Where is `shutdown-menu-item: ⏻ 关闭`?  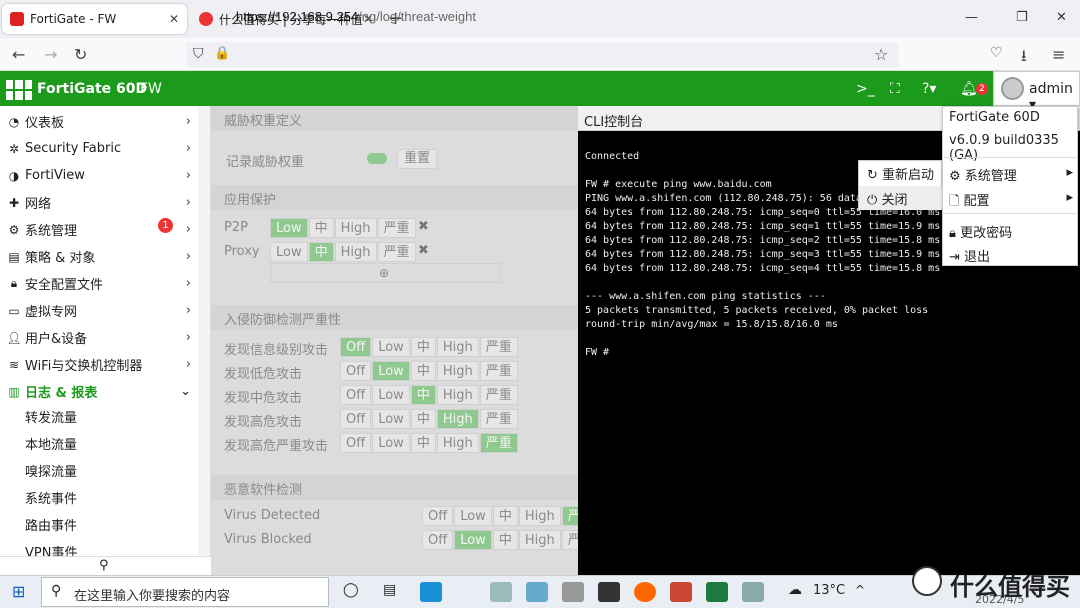
shutdown-menu-item: ⏻ 关闭 is located at coordinates (901, 198).